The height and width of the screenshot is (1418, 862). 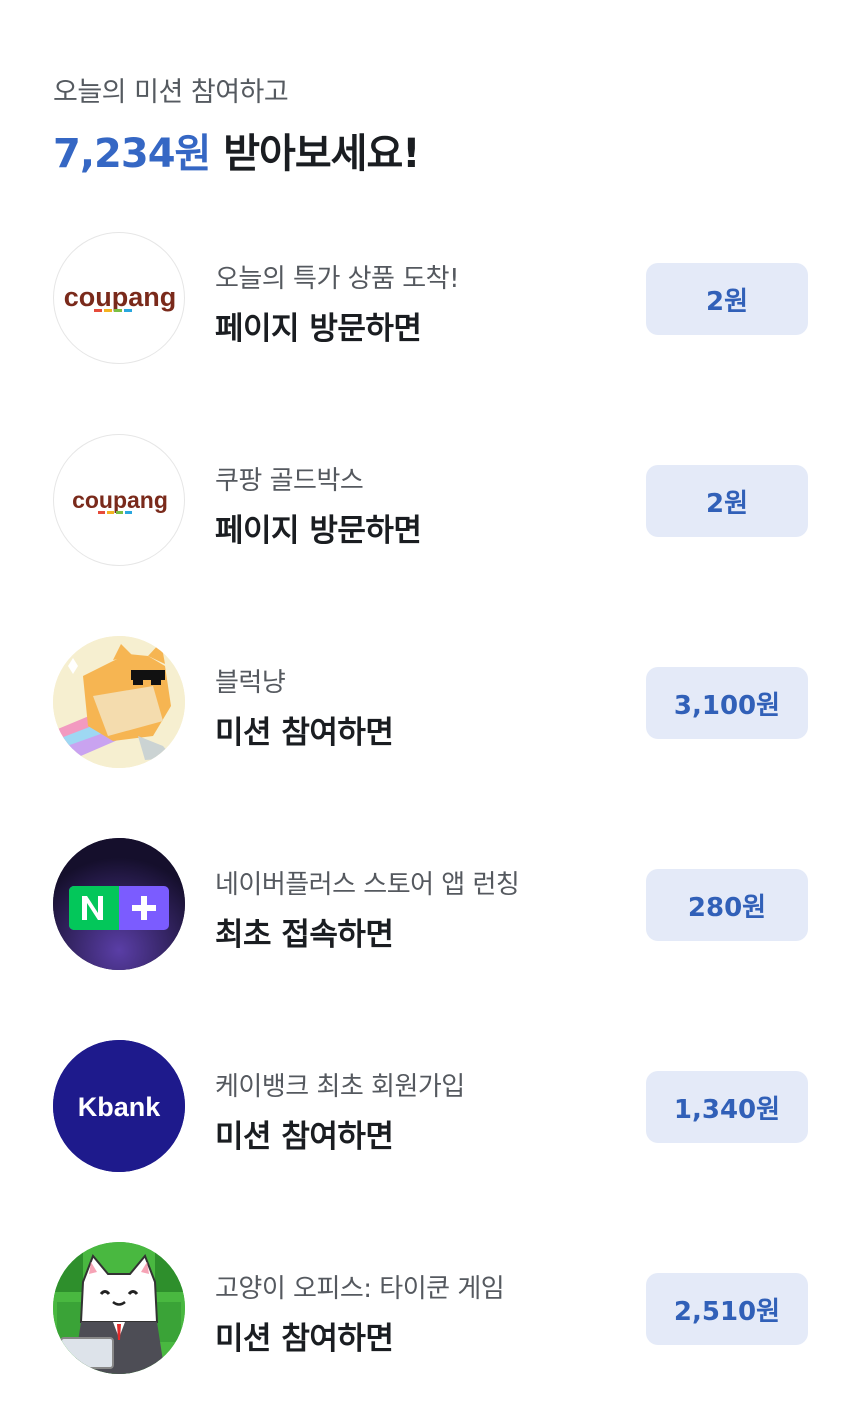 I want to click on mission-title: 고양이 오피스: 타이쿤 게임, so click(x=360, y=1289).